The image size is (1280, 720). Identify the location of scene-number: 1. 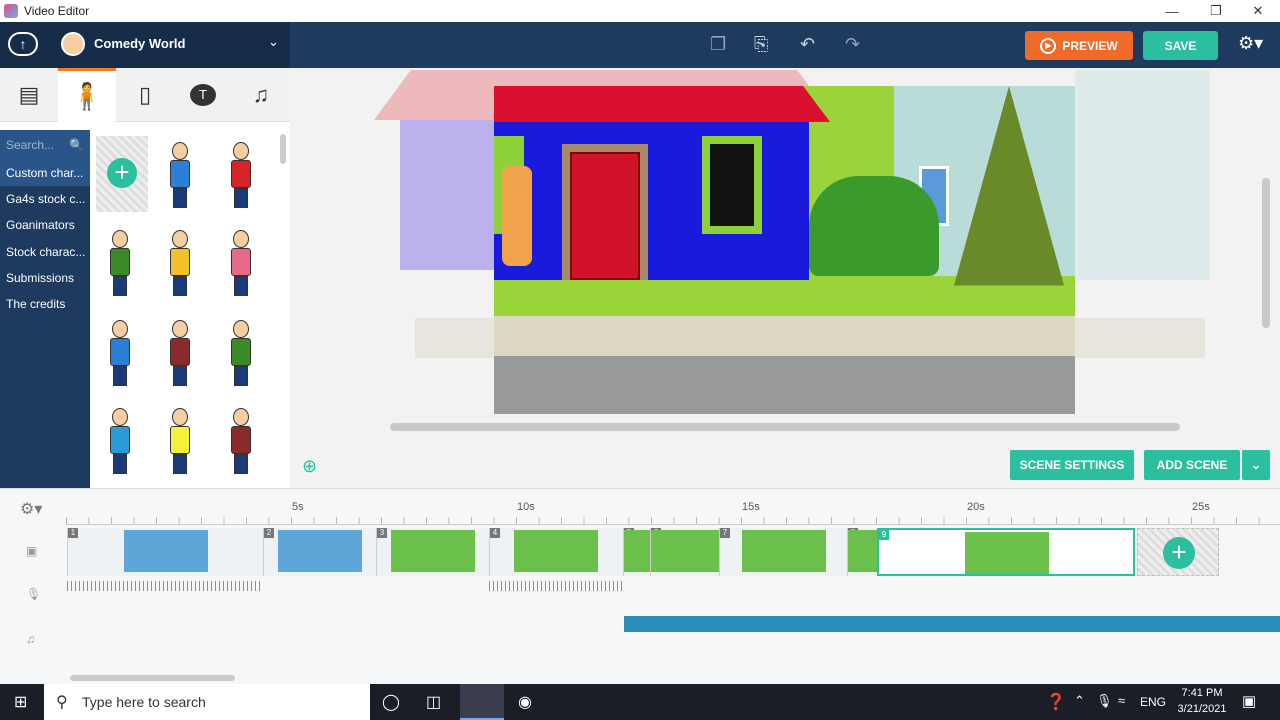
(73, 533).